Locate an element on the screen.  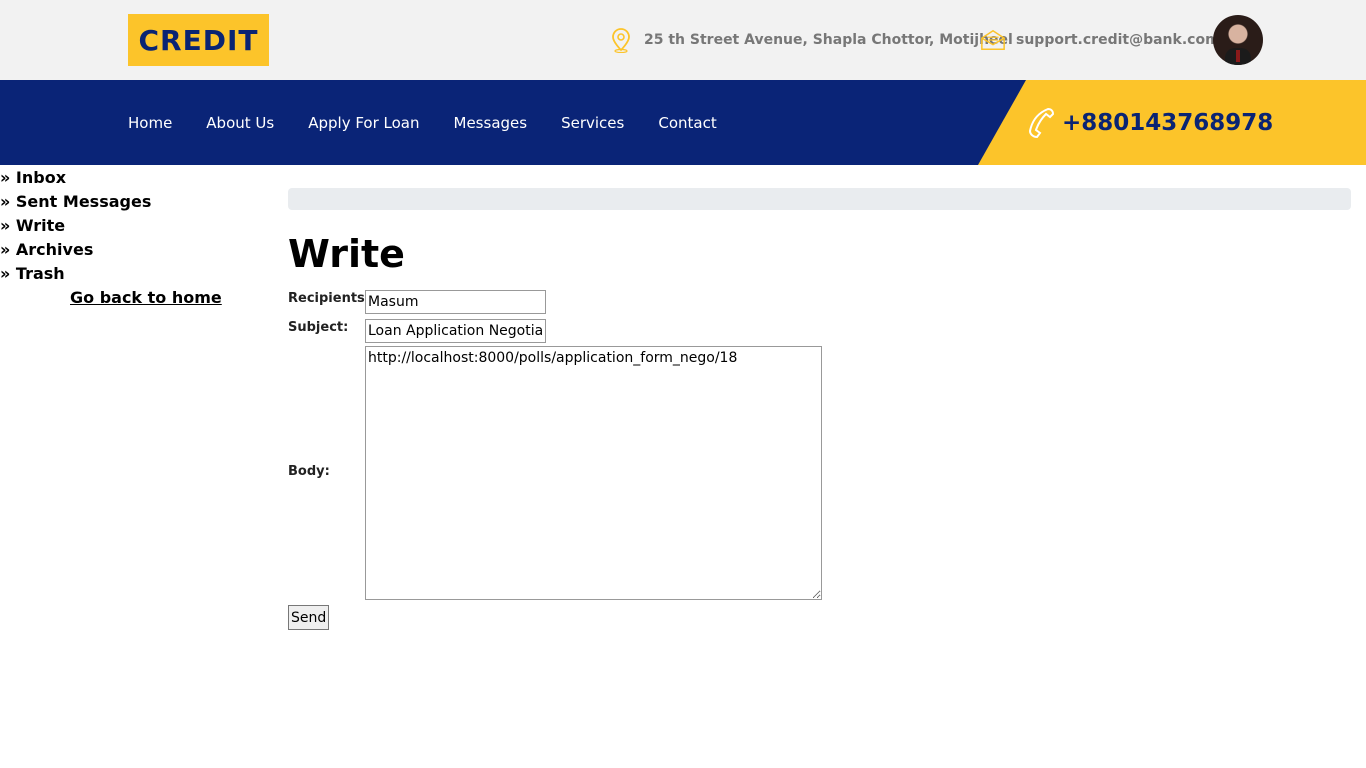
recipients-label: Recipients: is located at coordinates (329, 298).